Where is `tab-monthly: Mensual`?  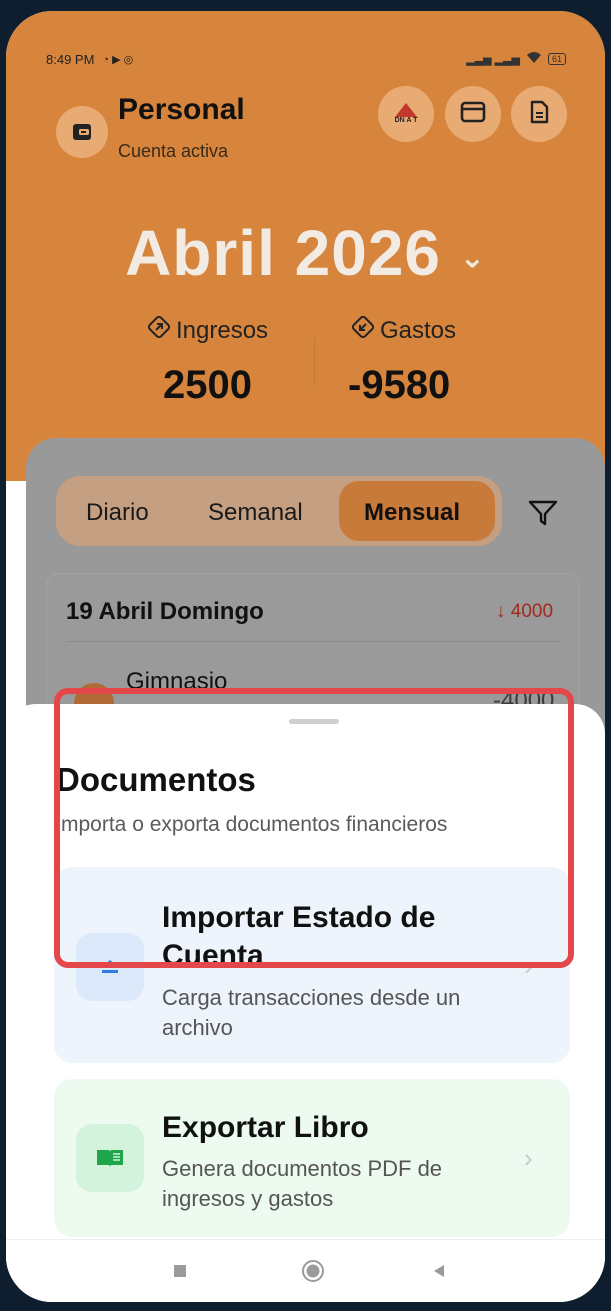 tab-monthly: Mensual is located at coordinates (412, 513).